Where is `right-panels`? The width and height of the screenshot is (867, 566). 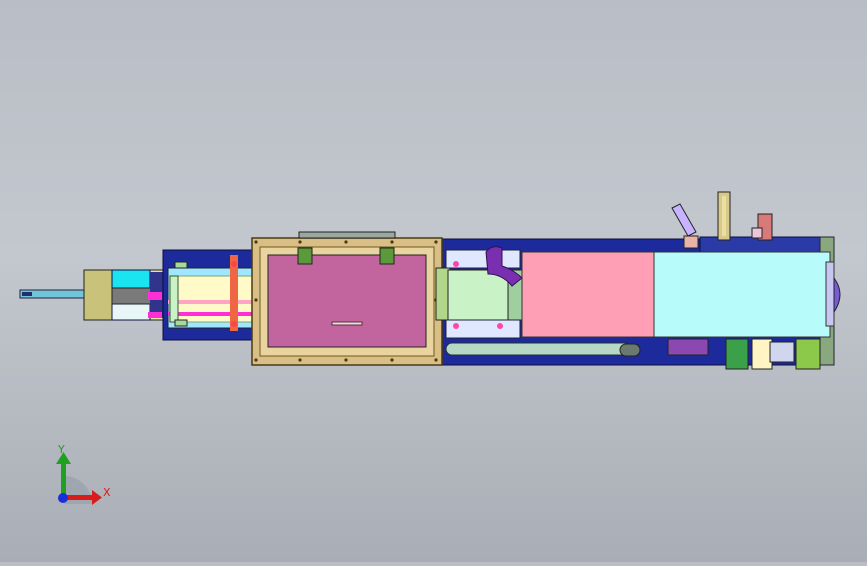 right-panels is located at coordinates (681, 294).